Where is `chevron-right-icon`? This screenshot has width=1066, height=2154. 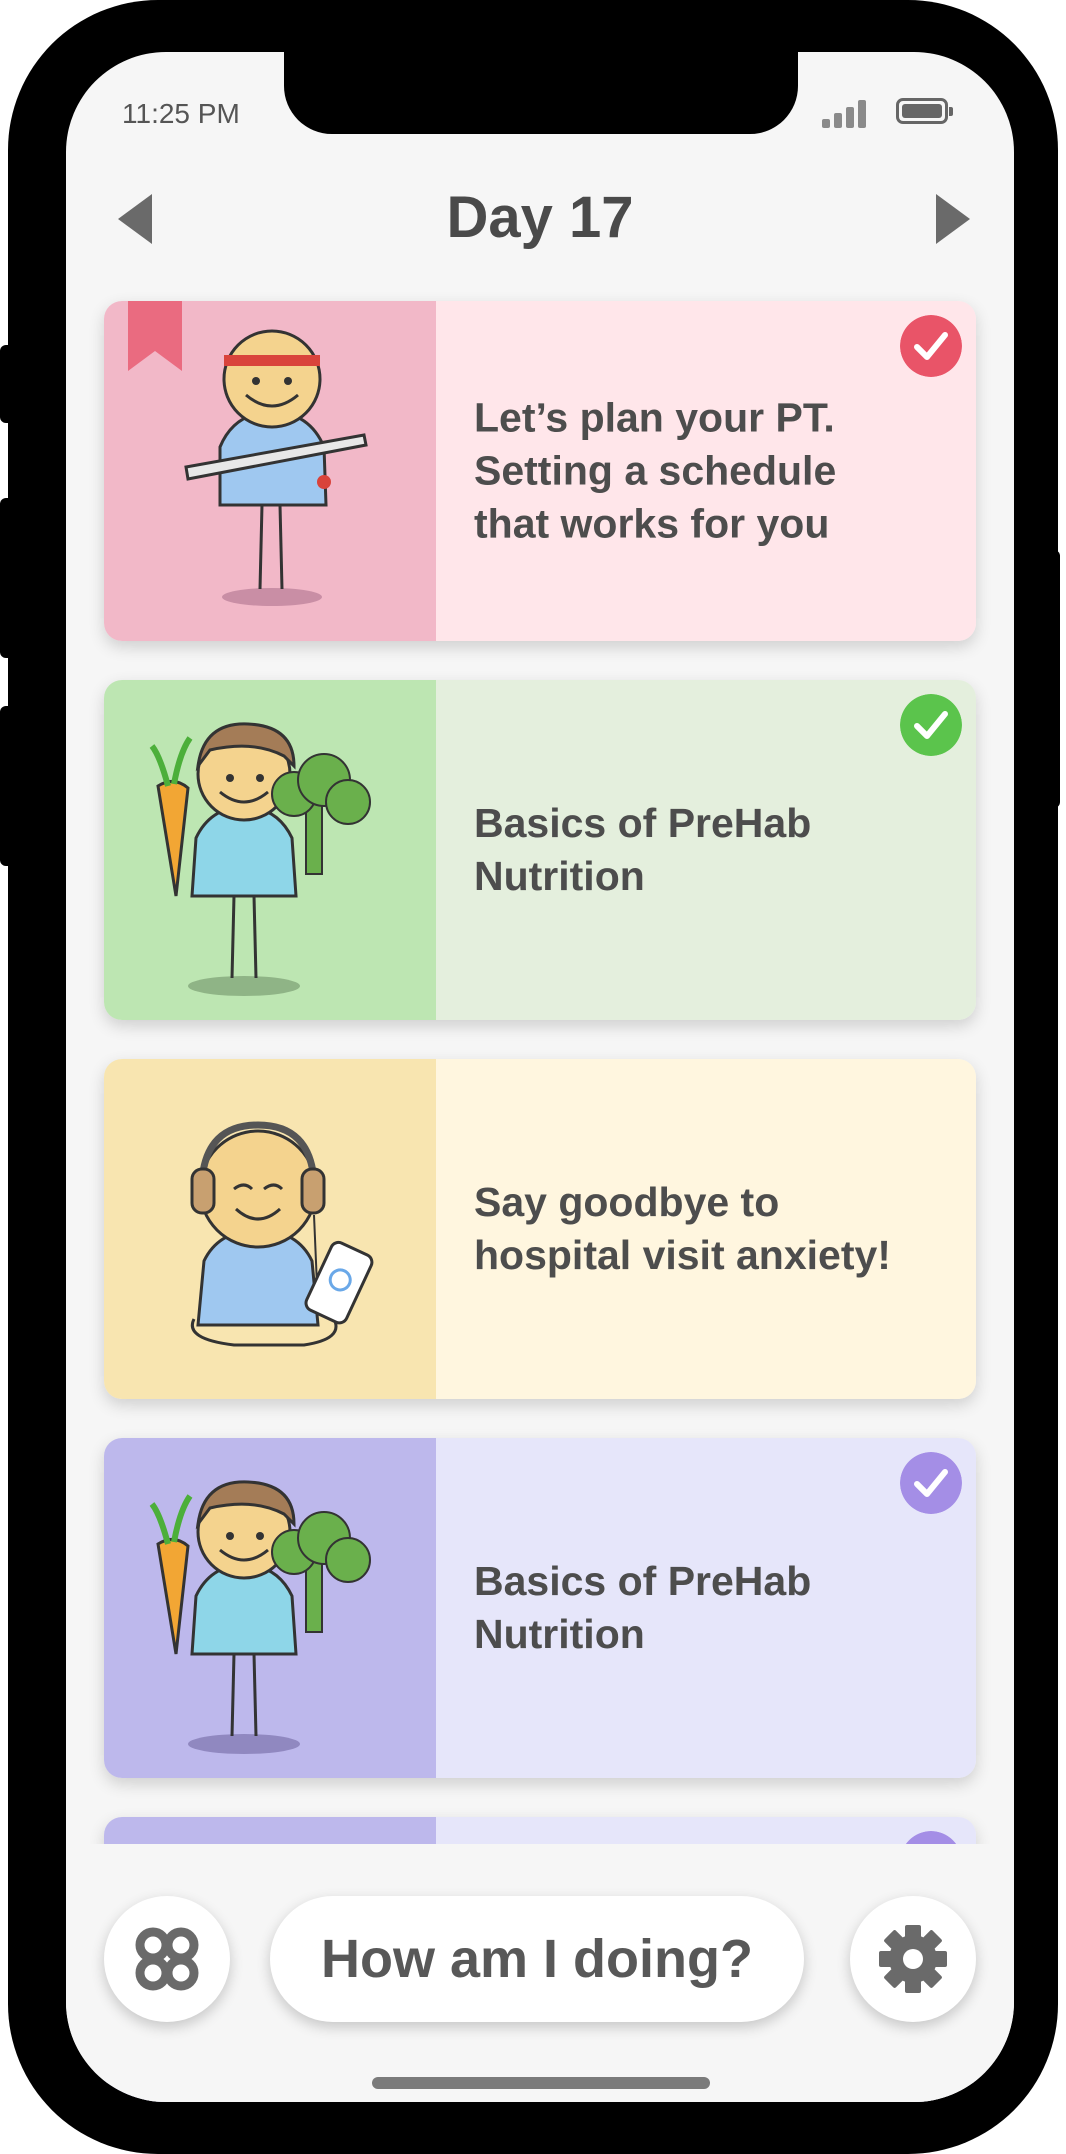
chevron-right-icon is located at coordinates (948, 219).